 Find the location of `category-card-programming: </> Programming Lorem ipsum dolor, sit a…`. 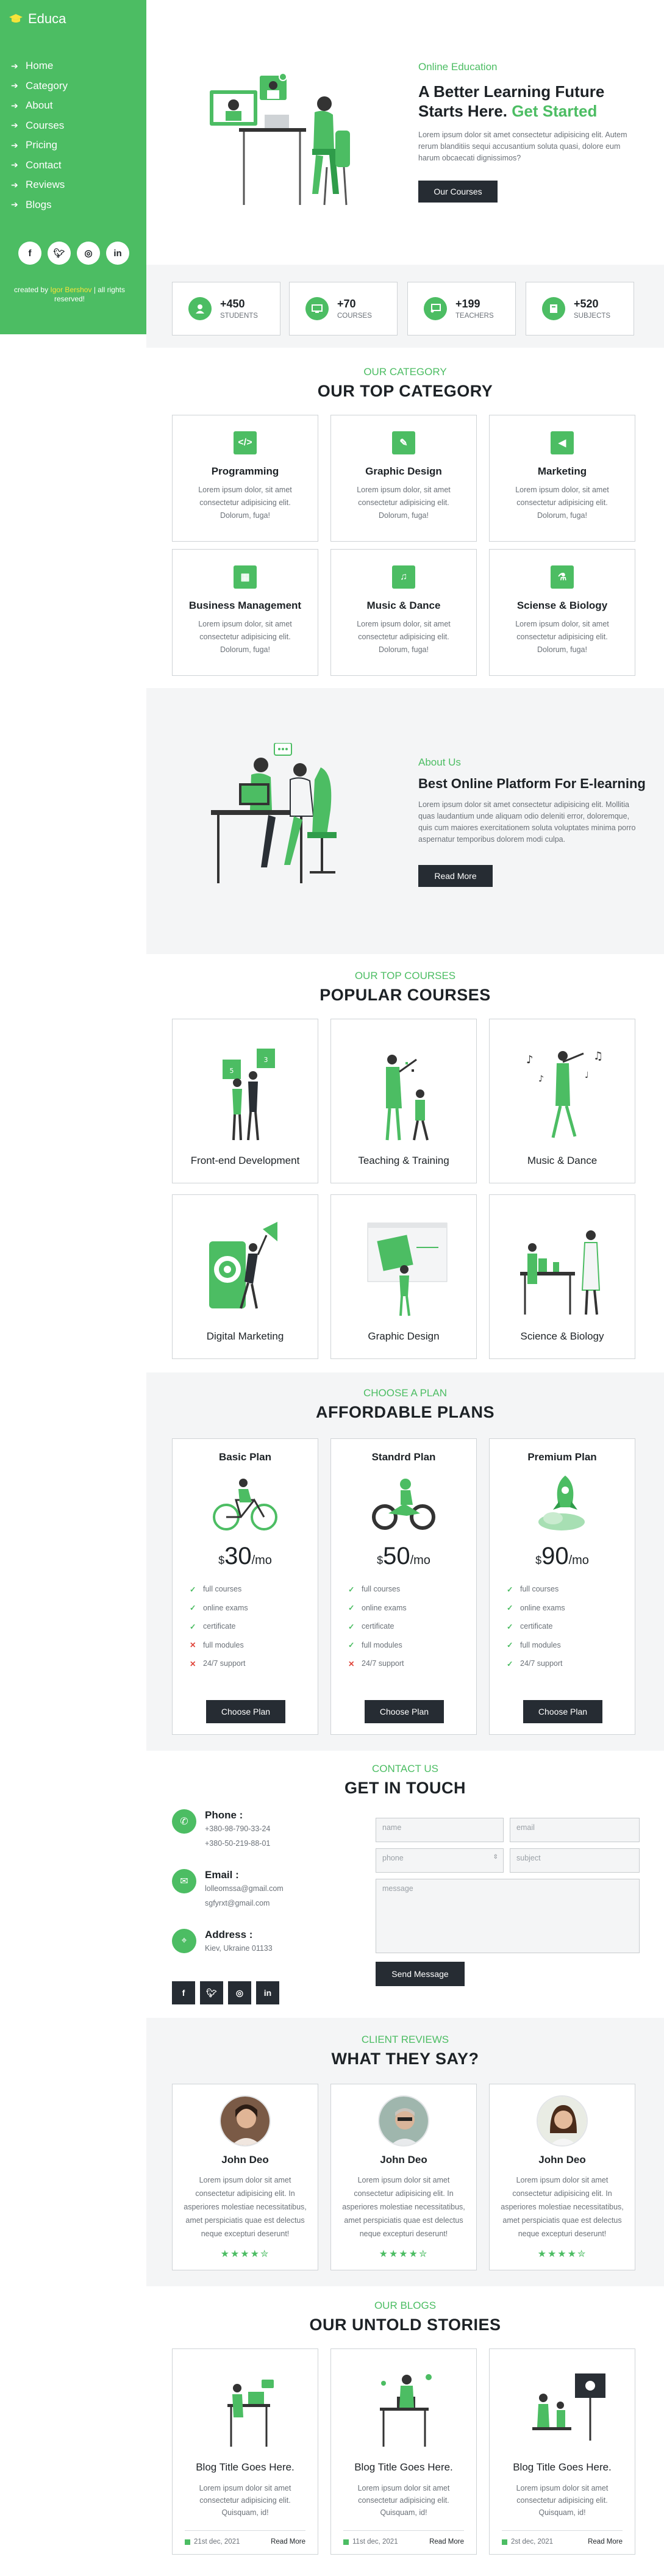

category-card-programming: </> Programming Lorem ipsum dolor, sit a… is located at coordinates (245, 479).